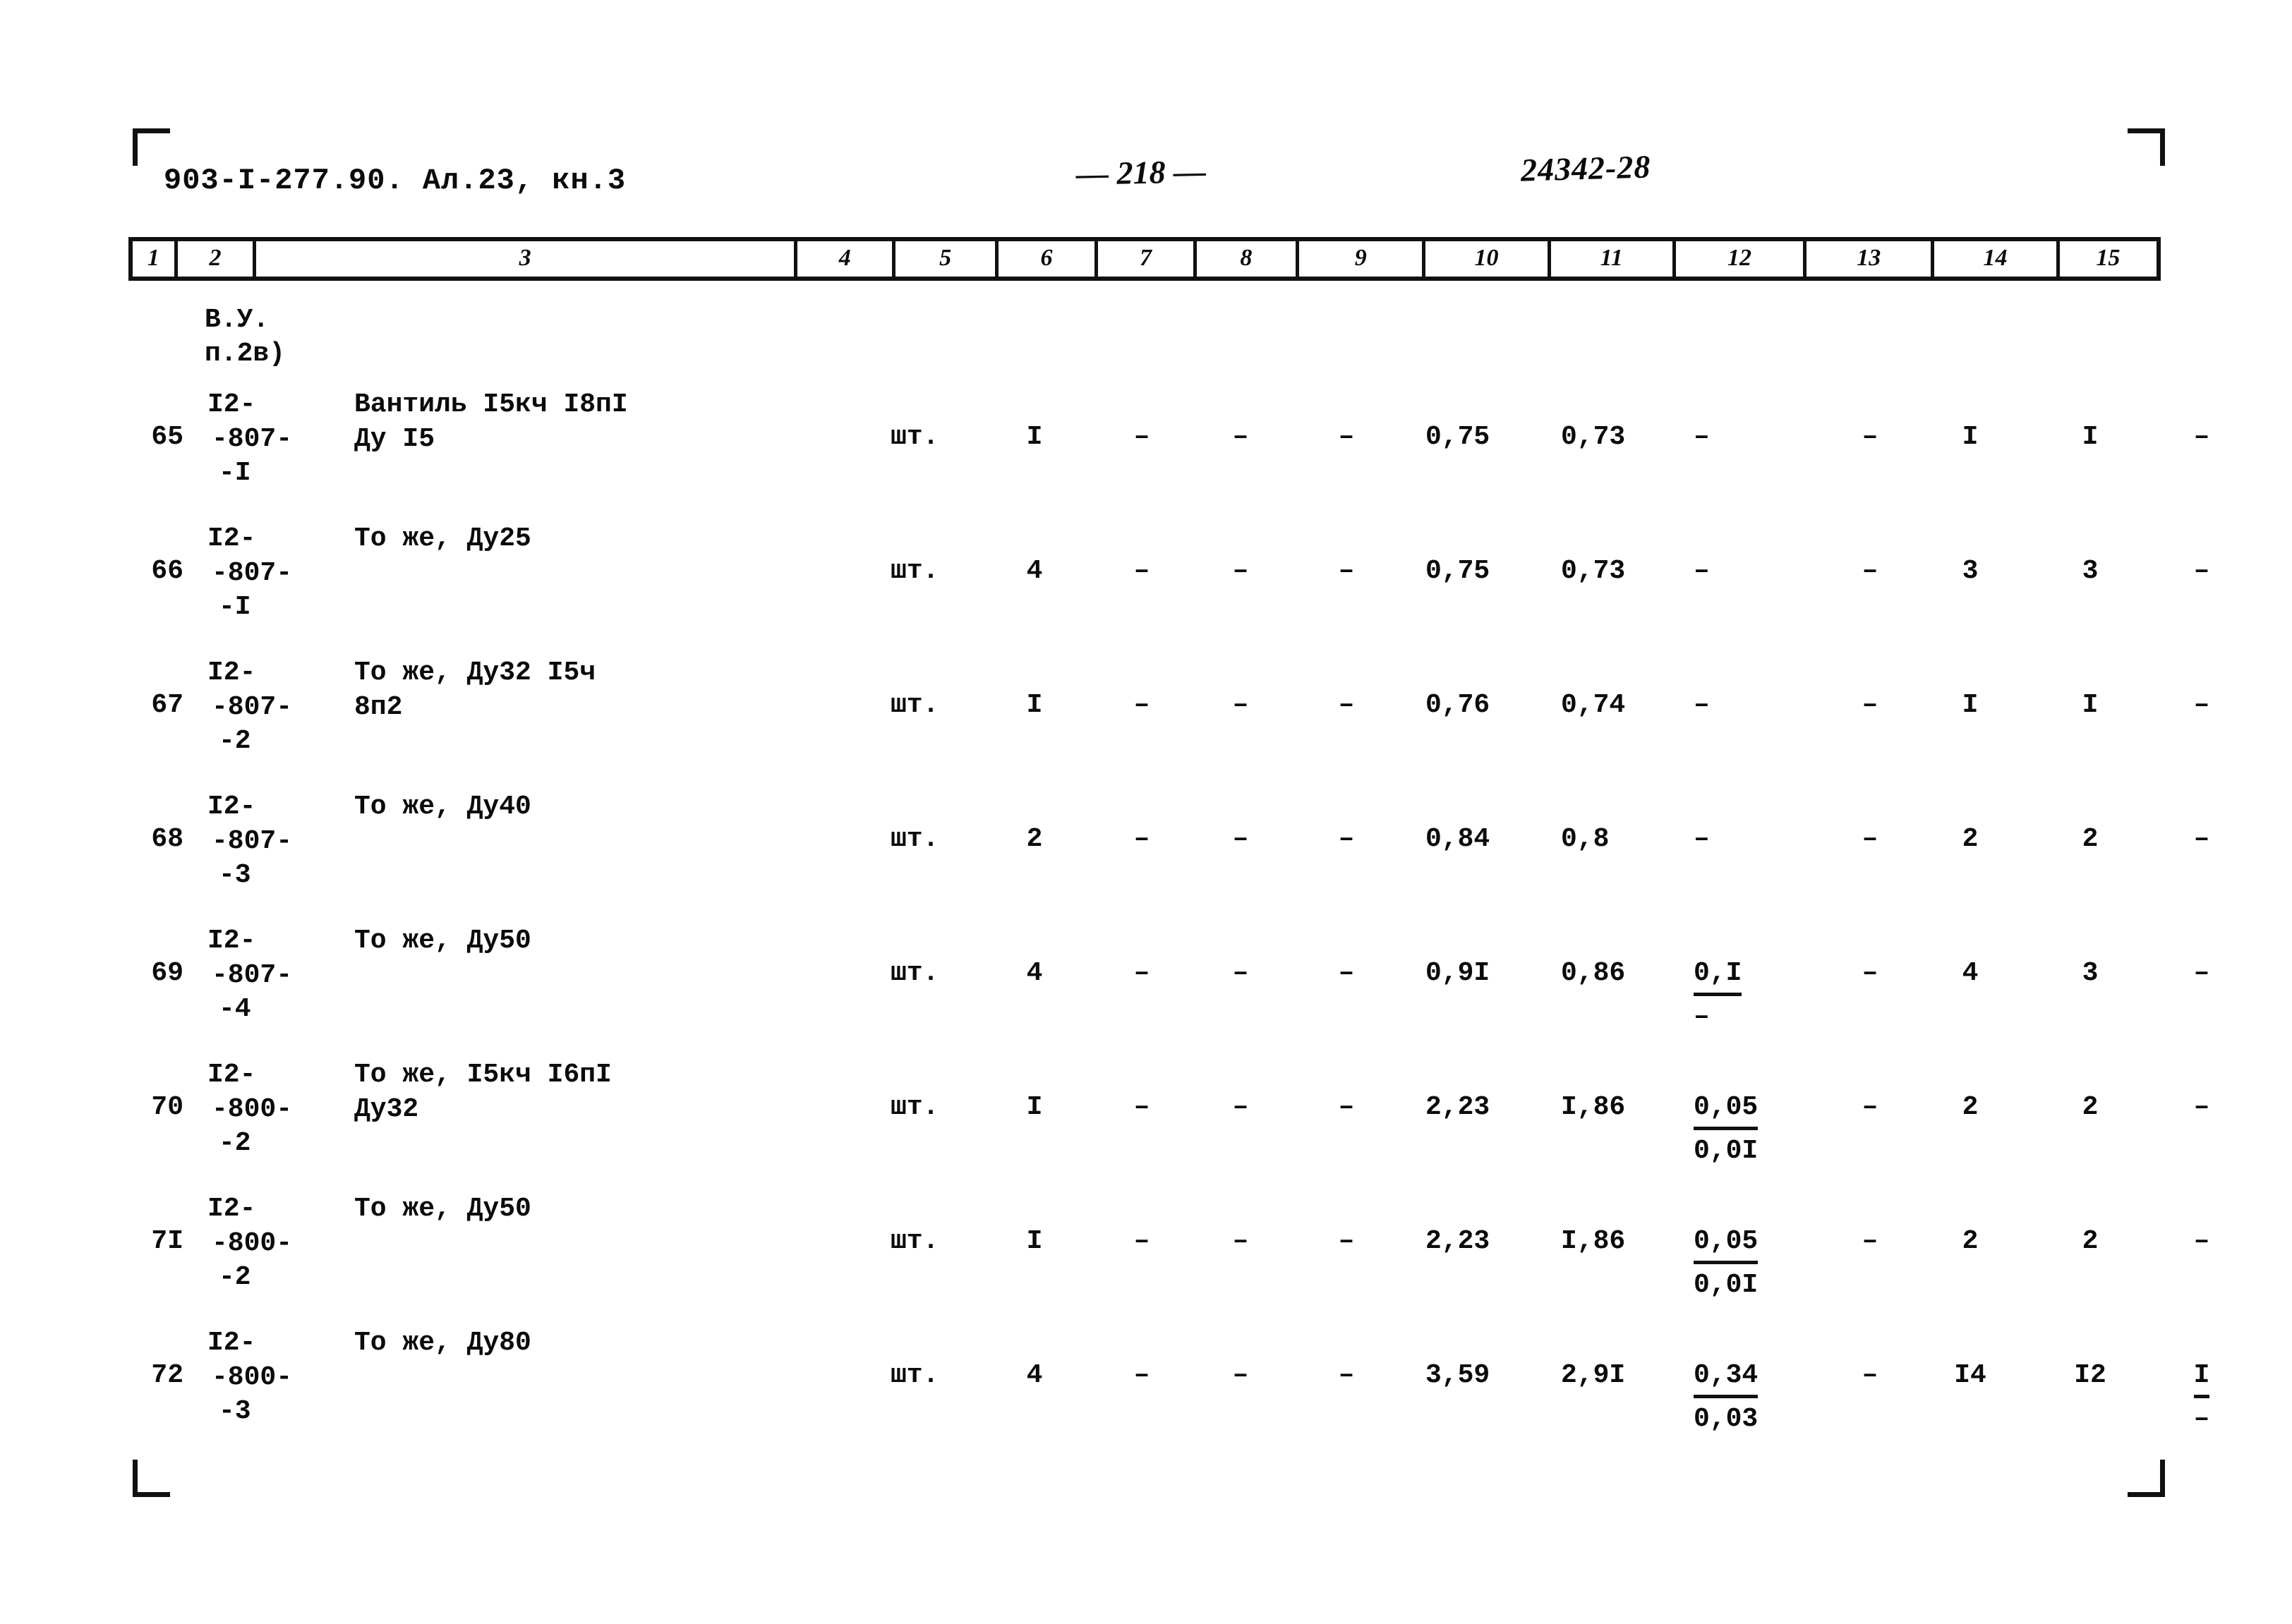 This screenshot has height=1624, width=2292. I want to click on row-col-15: I –, so click(2201, 1397).